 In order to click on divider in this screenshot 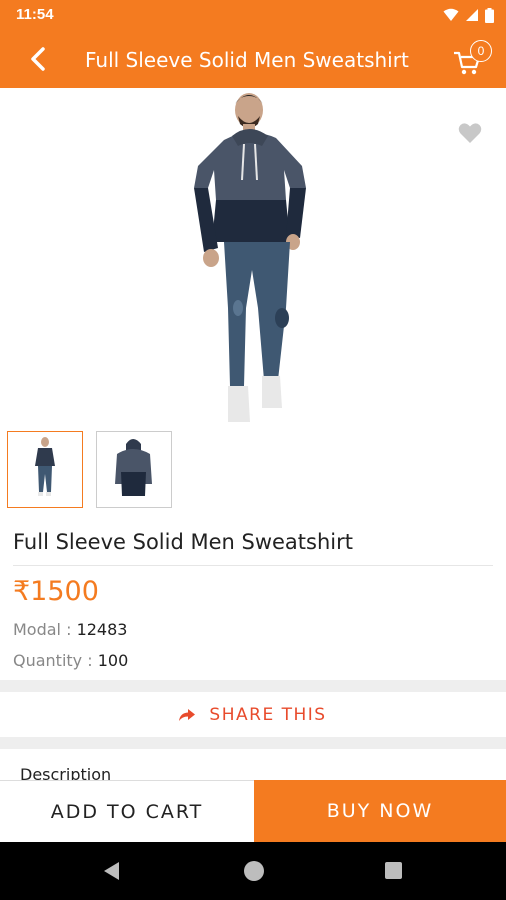, I will do `click(253, 565)`.